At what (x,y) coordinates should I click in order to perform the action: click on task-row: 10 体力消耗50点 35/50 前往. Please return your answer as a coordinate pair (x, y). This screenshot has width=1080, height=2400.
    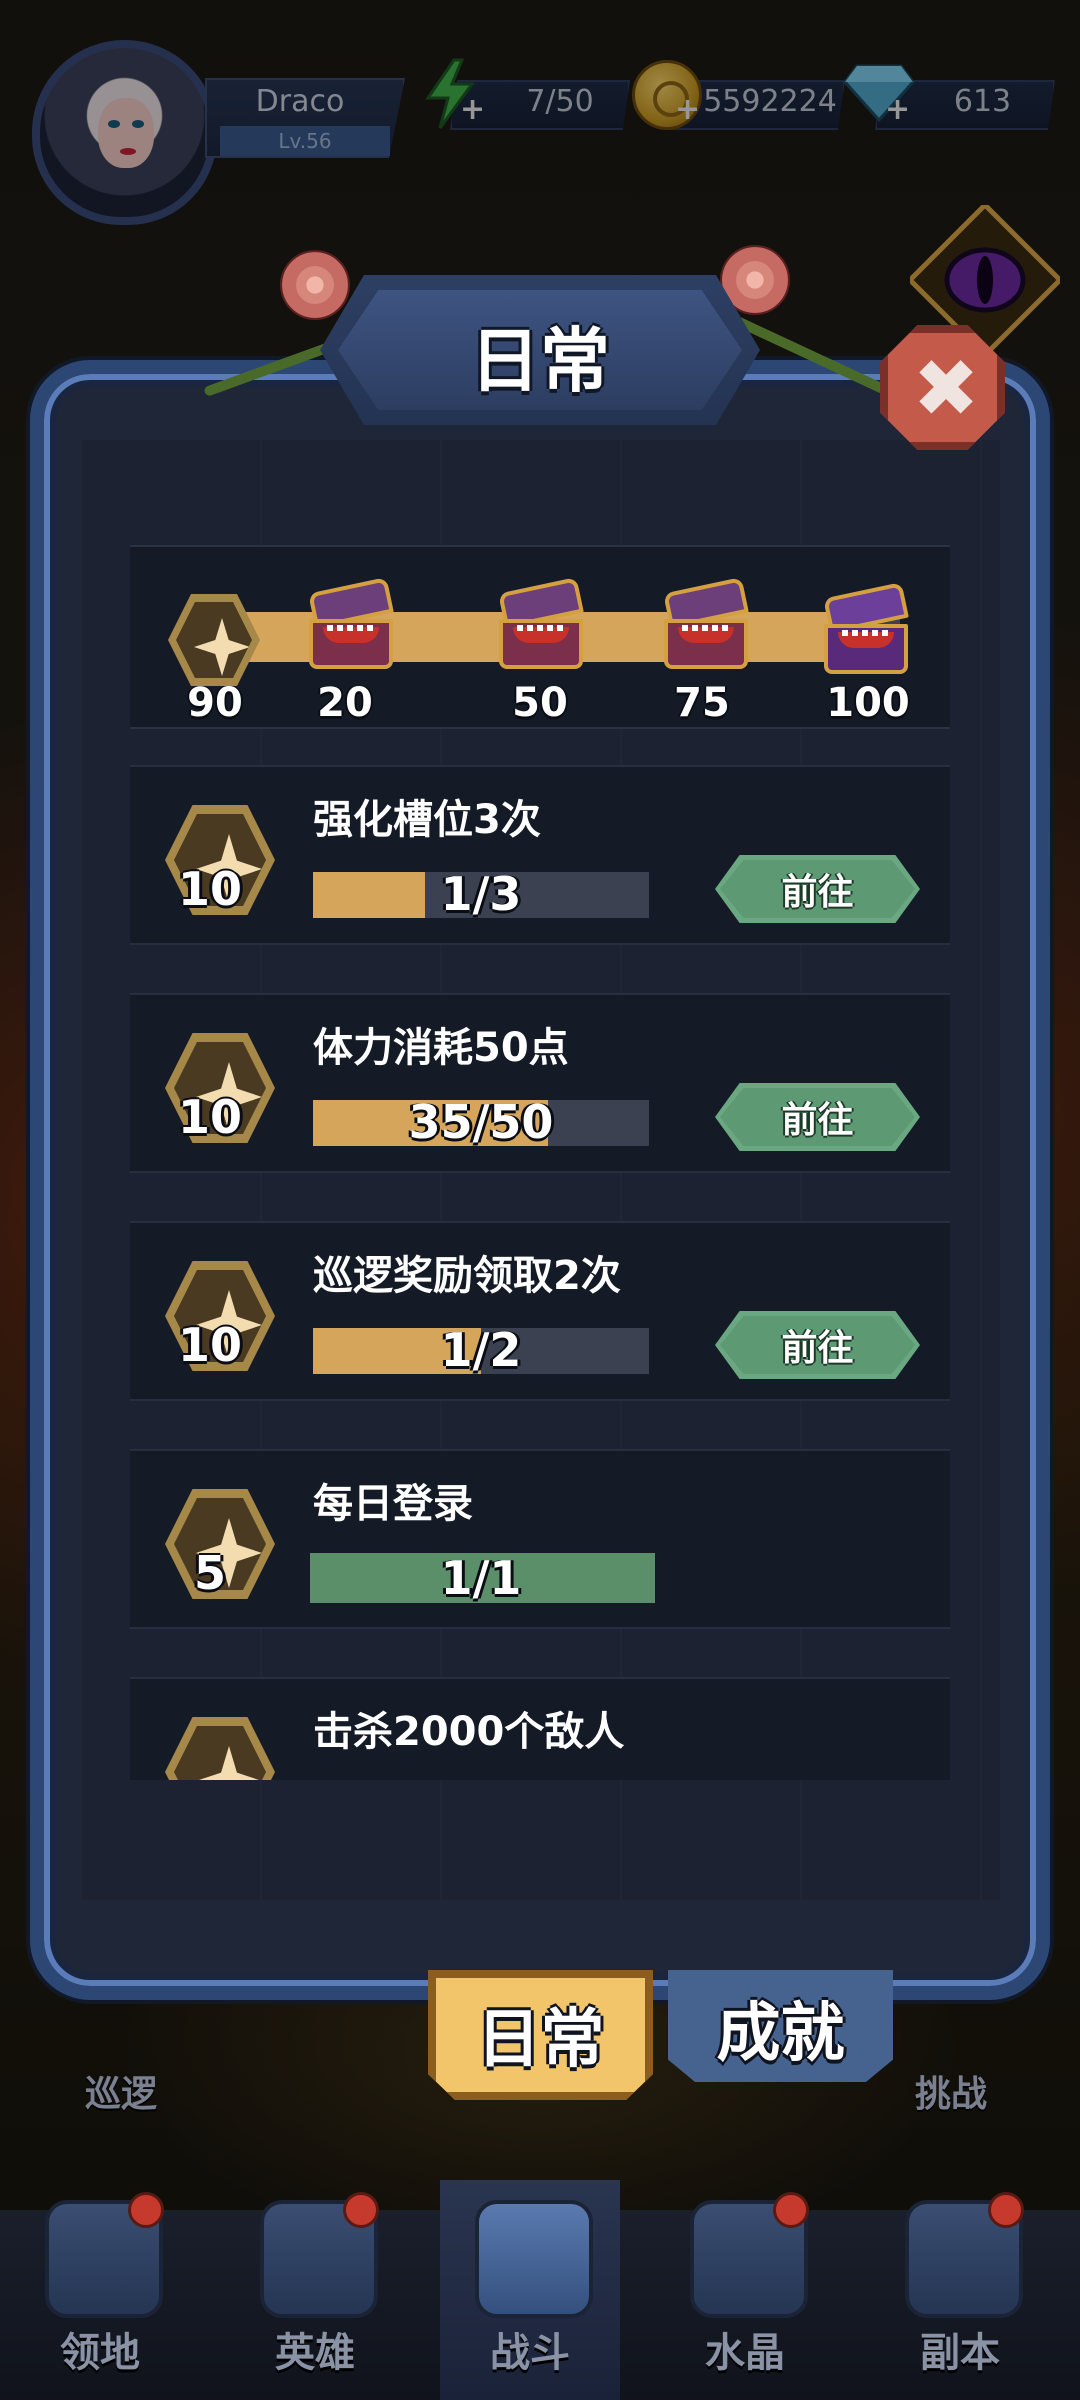
    Looking at the image, I should click on (540, 1083).